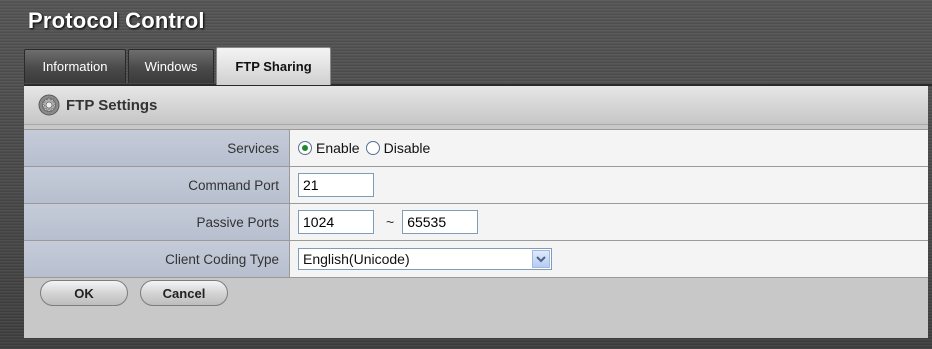  What do you see at coordinates (609, 222) in the screenshot?
I see `passive-ports-value: ~` at bounding box center [609, 222].